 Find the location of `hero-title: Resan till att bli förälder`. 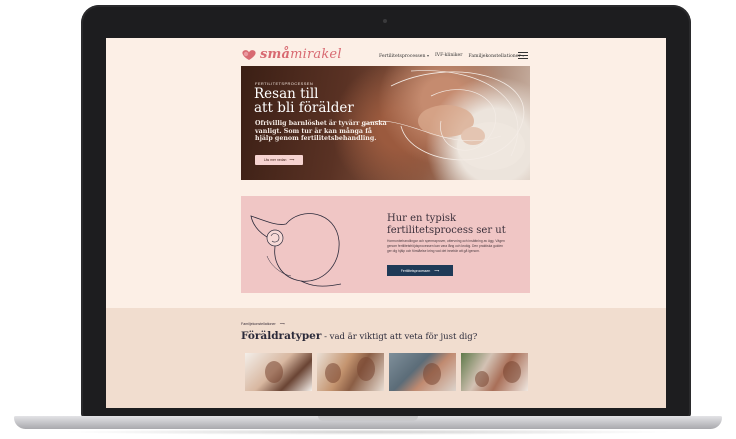

hero-title: Resan till att bli förälder is located at coordinates (324, 101).